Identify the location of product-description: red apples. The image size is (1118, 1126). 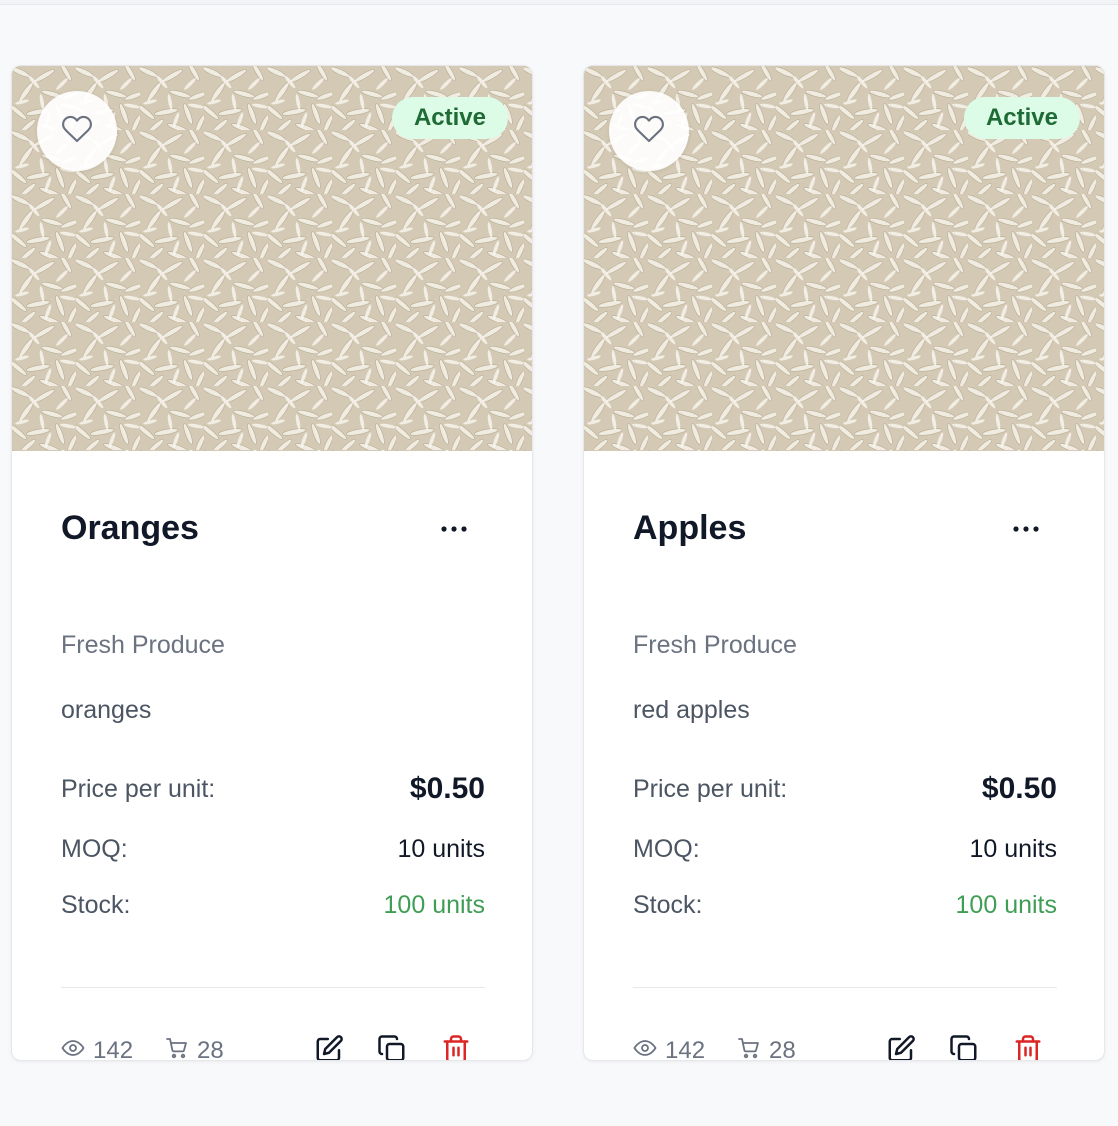
(691, 710).